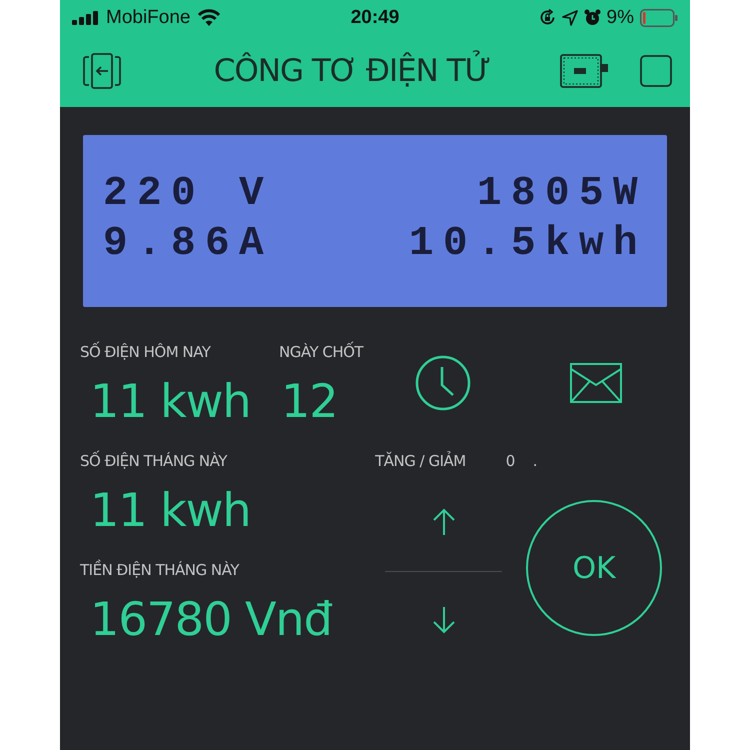 The width and height of the screenshot is (750, 750). Describe the element at coordinates (375, 244) in the screenshot. I see `lcd-text: 9.86A 10.5kwh` at that location.